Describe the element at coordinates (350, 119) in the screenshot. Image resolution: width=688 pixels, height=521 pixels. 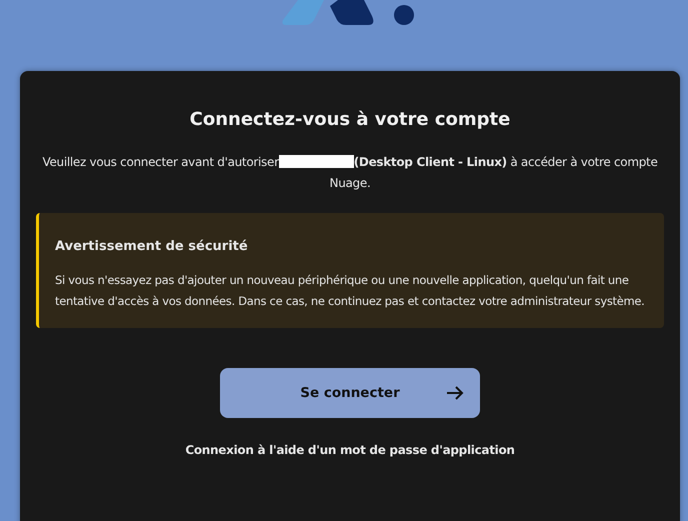
I see `card-title: Connectez-vous à votre compte` at that location.